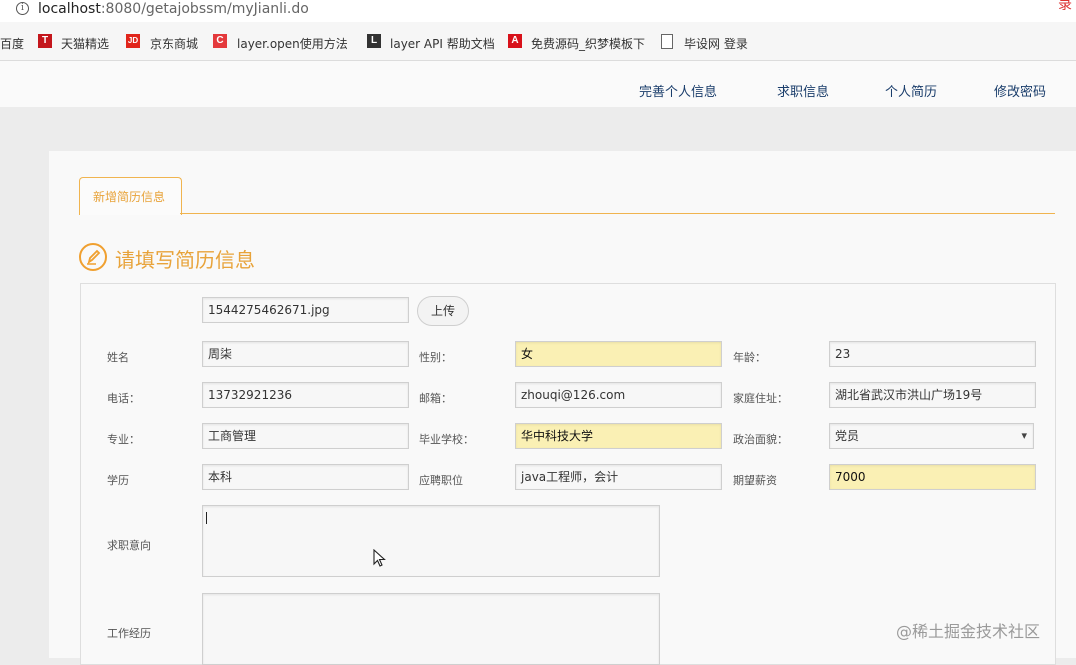  I want to click on jd-icon: JD, so click(133, 41).